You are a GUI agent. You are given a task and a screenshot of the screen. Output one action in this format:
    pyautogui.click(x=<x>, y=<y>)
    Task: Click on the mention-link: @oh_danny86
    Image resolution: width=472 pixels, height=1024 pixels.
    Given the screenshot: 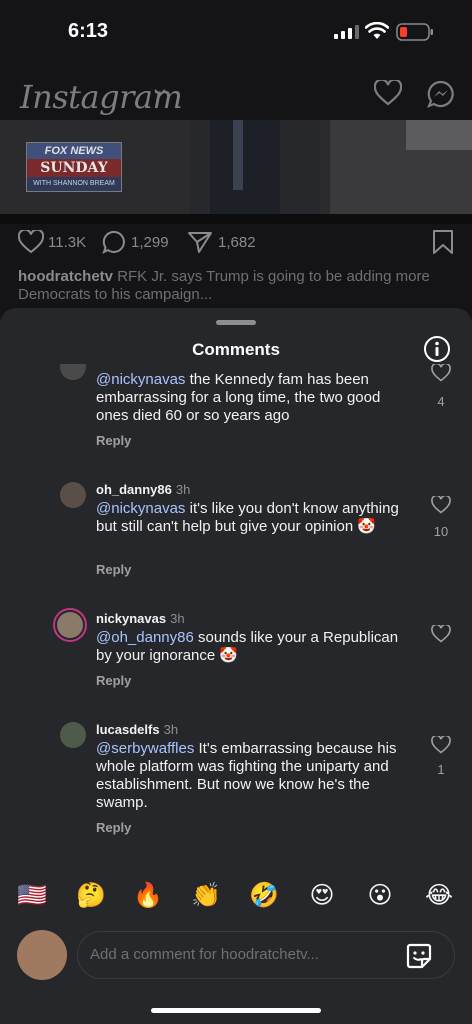 What is the action you would take?
    pyautogui.click(x=145, y=637)
    